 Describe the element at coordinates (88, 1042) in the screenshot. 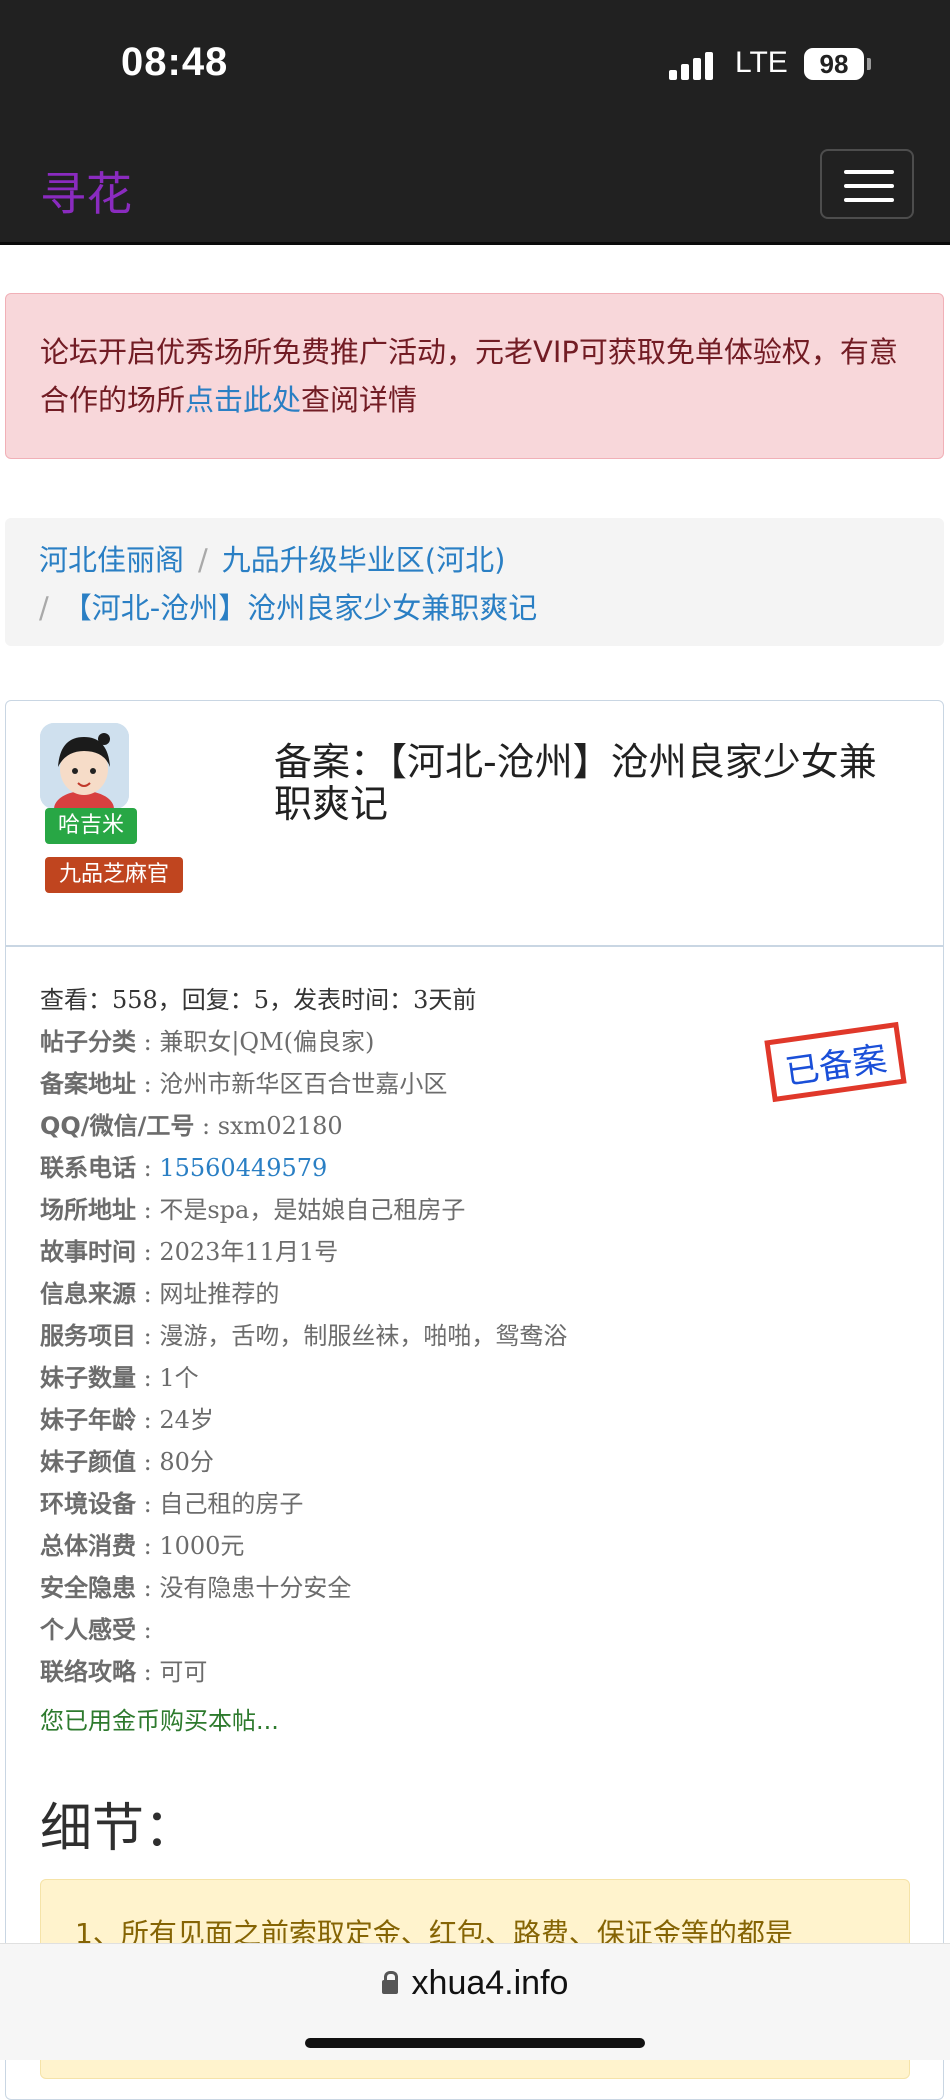

I see `info-label: 帖子分类` at that location.